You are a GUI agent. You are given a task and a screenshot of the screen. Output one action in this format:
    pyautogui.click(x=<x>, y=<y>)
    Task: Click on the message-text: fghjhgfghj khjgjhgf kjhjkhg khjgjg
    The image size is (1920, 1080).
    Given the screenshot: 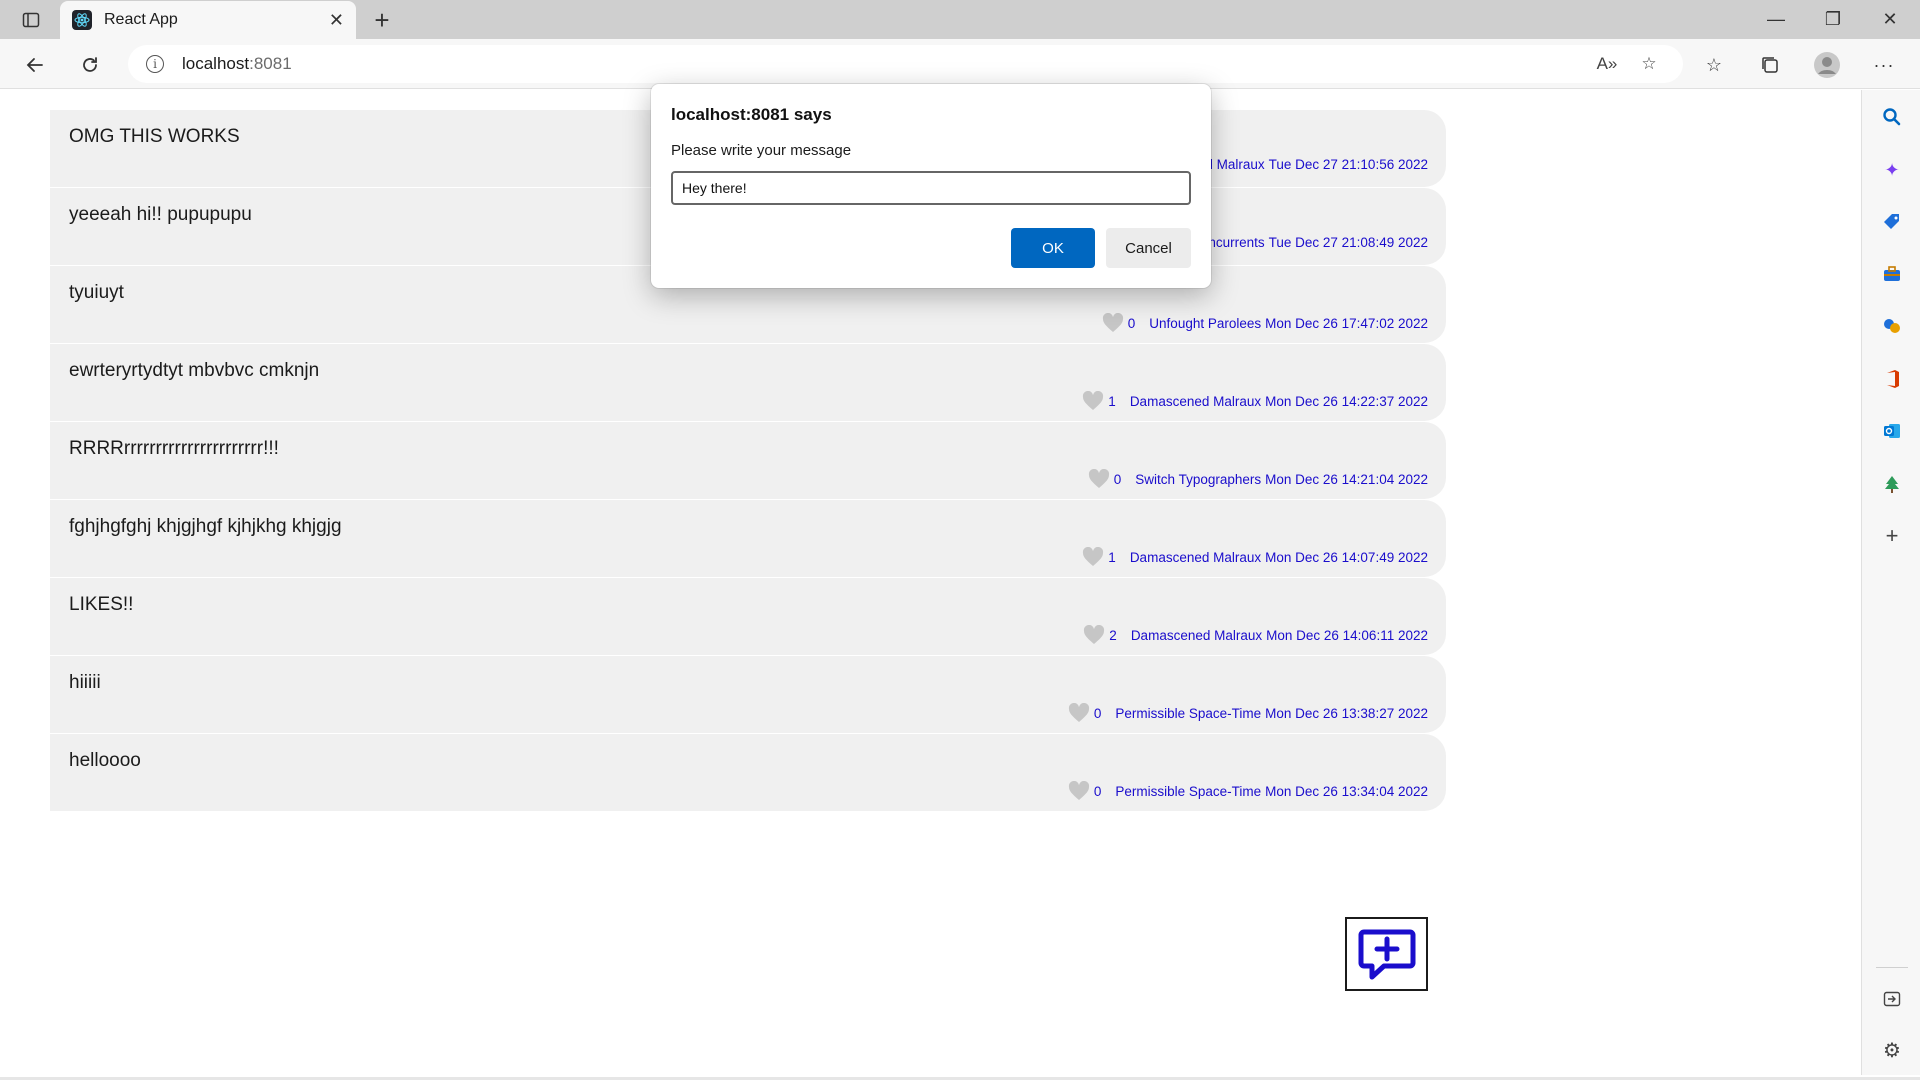 What is the action you would take?
    pyautogui.click(x=205, y=526)
    